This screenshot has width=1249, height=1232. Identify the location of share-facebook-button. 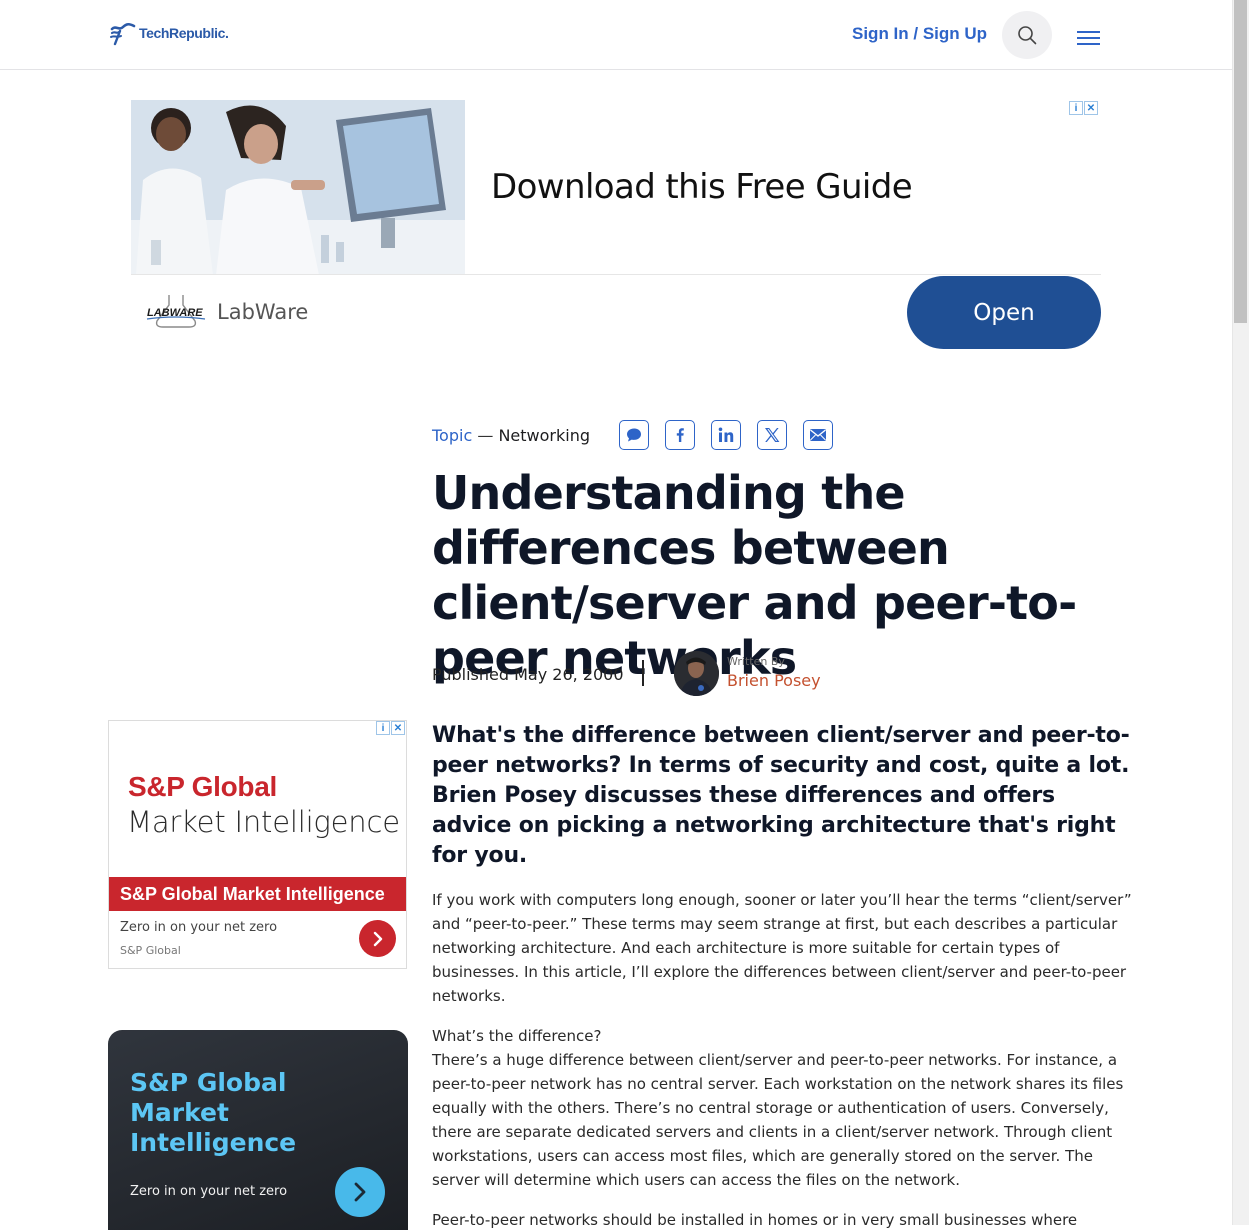
(680, 435).